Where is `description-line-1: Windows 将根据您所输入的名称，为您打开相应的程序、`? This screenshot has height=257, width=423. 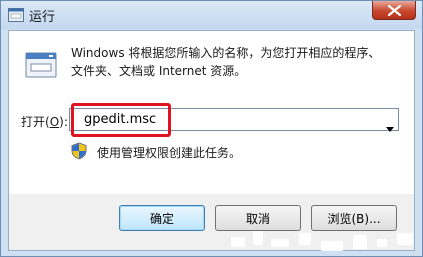 description-line-1: Windows 将根据您所输入的名称，为您打开相应的程序、 is located at coordinates (226, 53).